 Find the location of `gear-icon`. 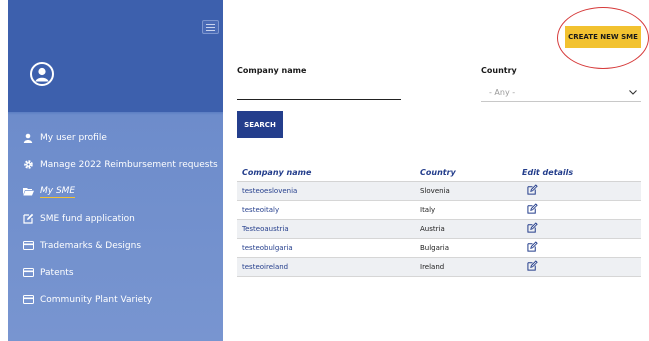

gear-icon is located at coordinates (28, 165).